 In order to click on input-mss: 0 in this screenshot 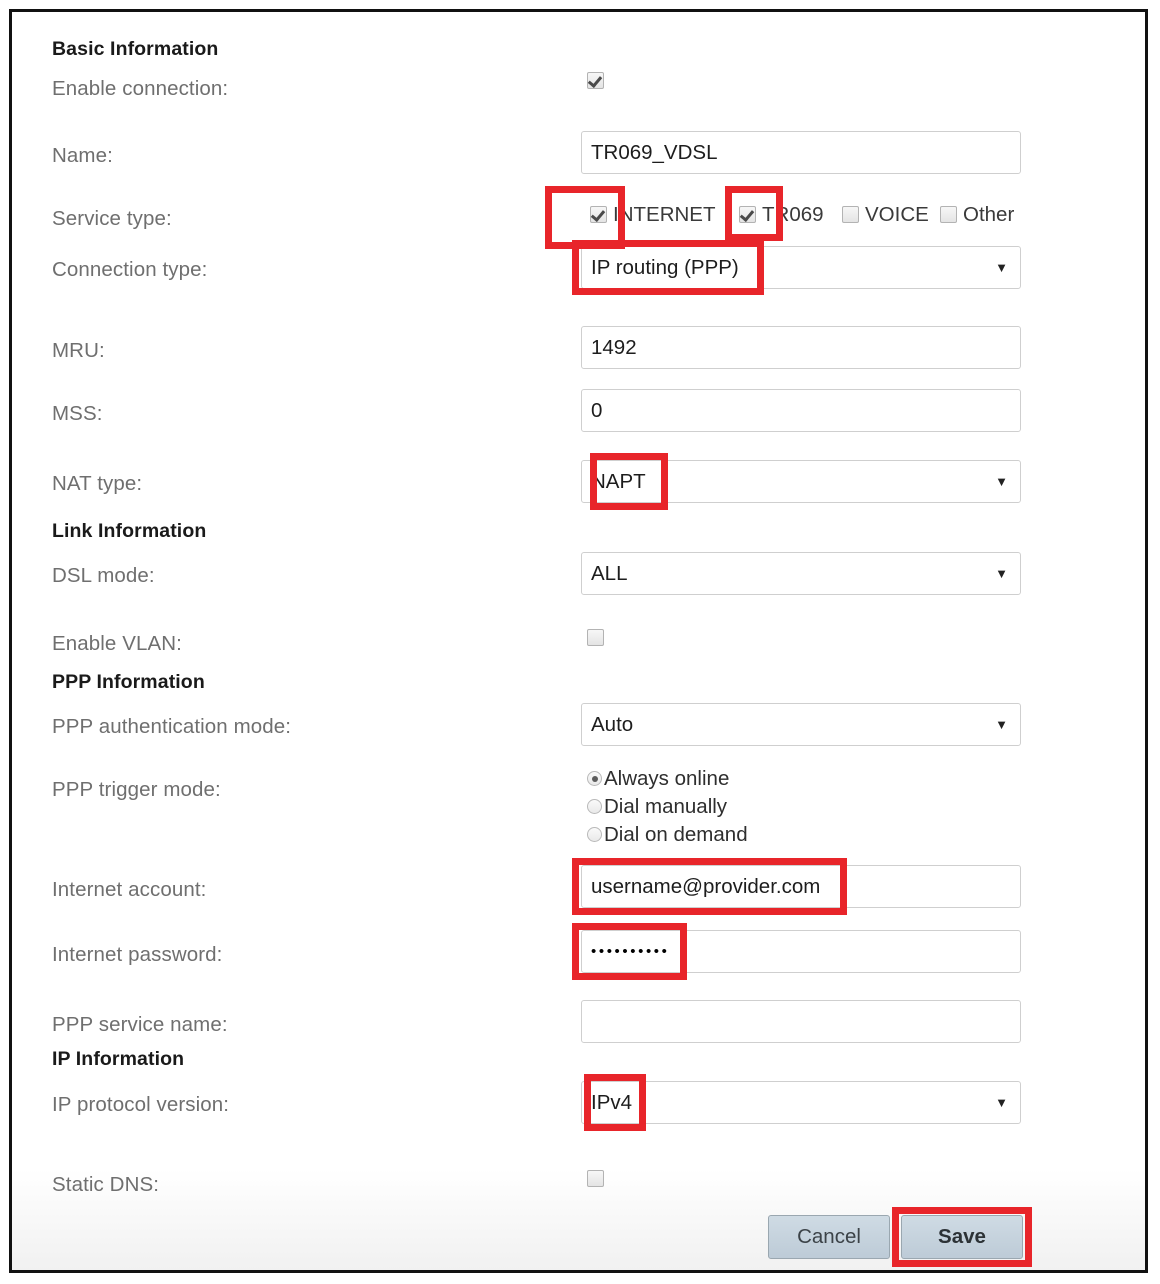, I will do `click(801, 410)`.